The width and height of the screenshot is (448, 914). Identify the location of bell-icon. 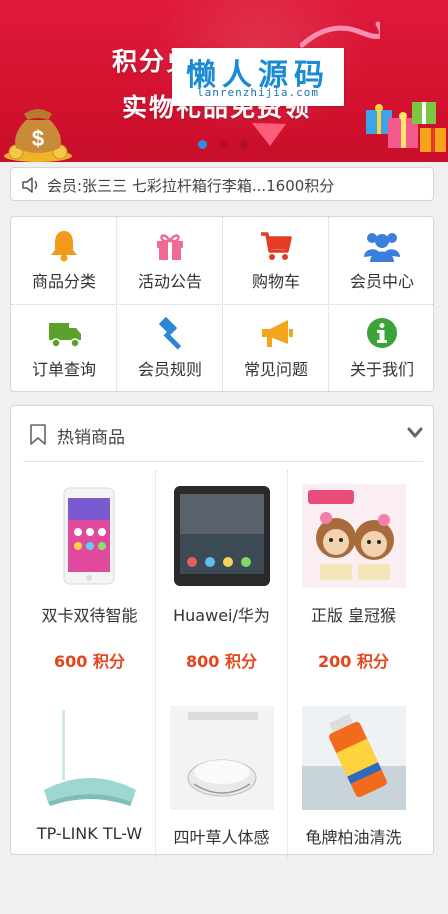
(64, 246).